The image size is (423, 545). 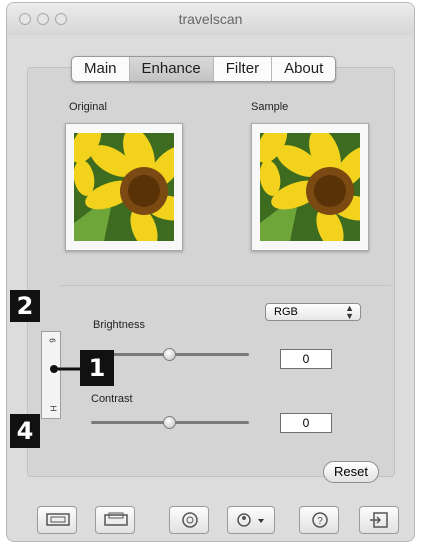 What do you see at coordinates (101, 69) in the screenshot?
I see `tab-main: Main` at bounding box center [101, 69].